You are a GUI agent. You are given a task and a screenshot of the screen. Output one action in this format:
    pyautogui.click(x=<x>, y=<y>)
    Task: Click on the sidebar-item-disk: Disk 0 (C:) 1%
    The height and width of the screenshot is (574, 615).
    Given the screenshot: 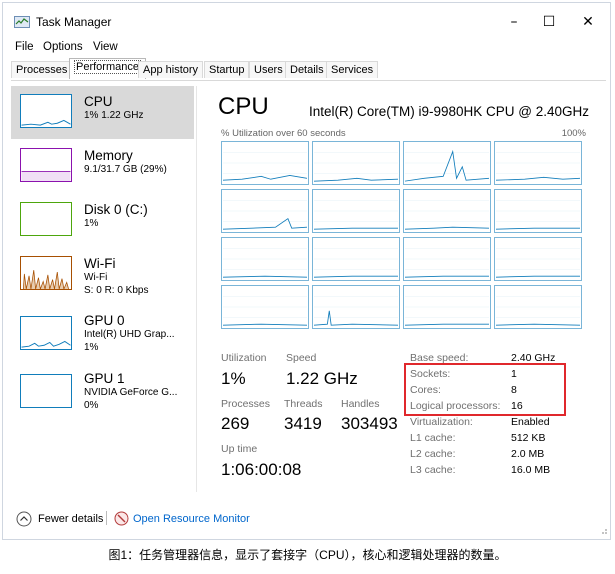 What is the action you would take?
    pyautogui.click(x=102, y=221)
    